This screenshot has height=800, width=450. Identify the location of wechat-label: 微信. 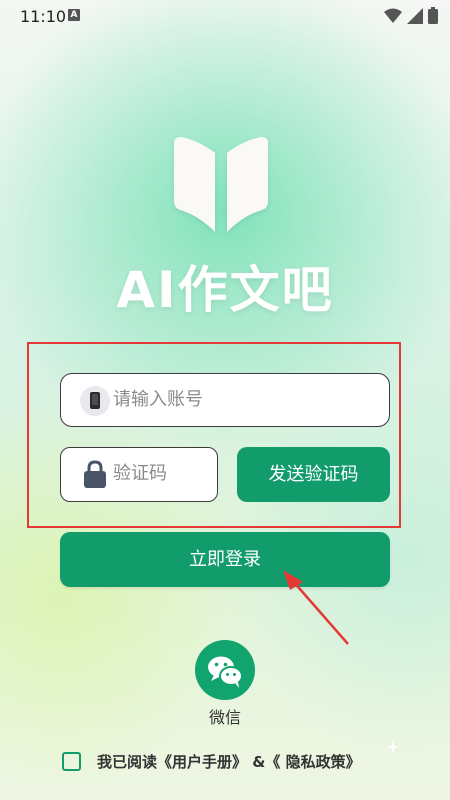
(224, 717).